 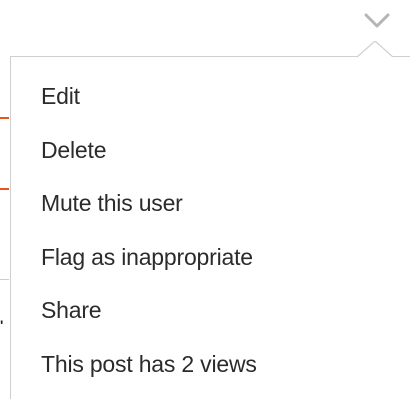 What do you see at coordinates (149, 160) in the screenshot?
I see `menu-item-delete: Delete` at bounding box center [149, 160].